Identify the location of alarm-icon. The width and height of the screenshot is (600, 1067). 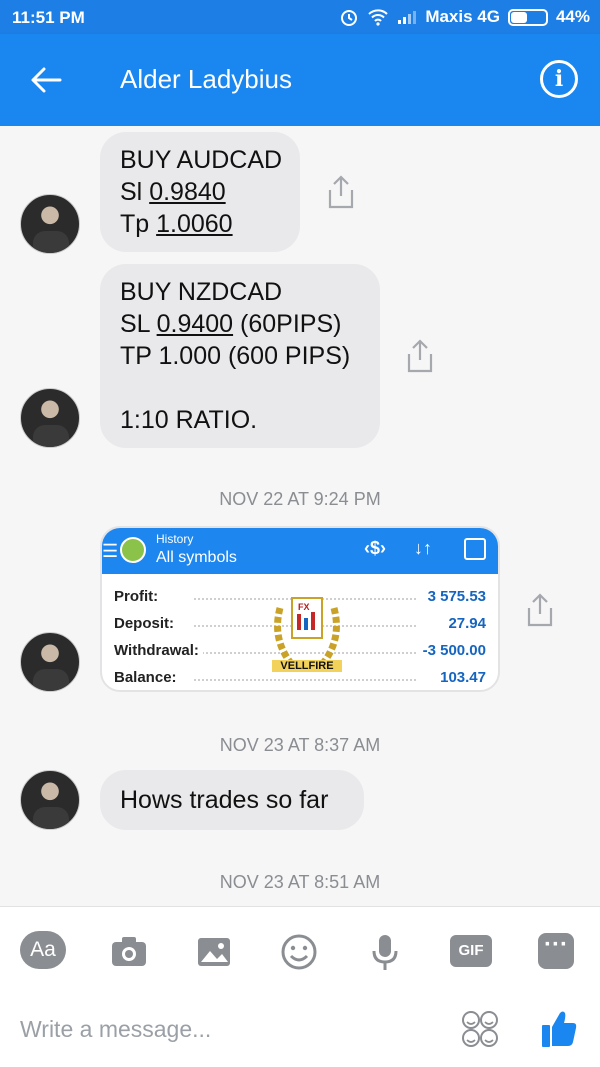
(349, 18).